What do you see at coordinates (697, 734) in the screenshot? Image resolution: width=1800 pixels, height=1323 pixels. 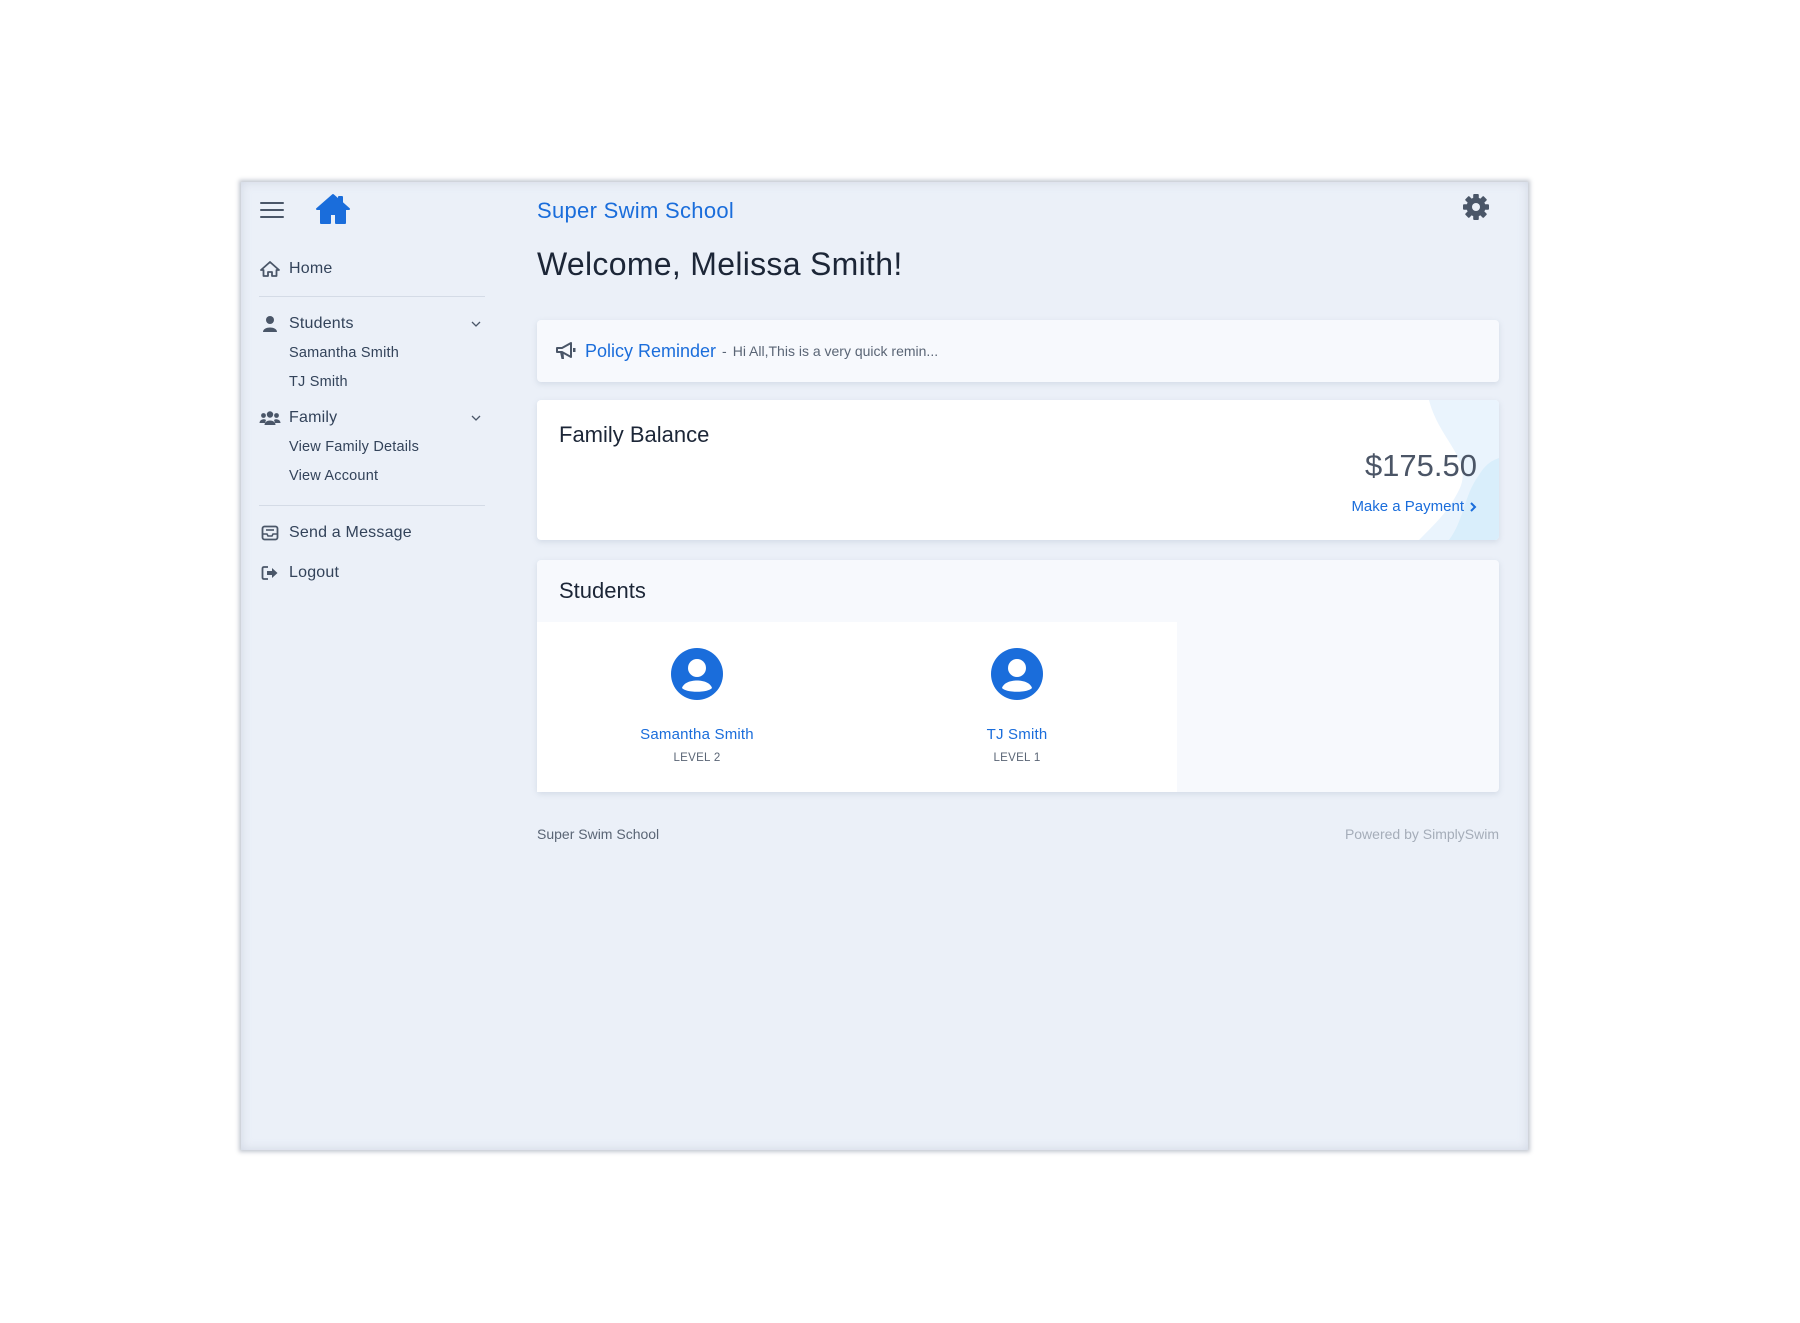 I see `student-name: Samantha Smith` at bounding box center [697, 734].